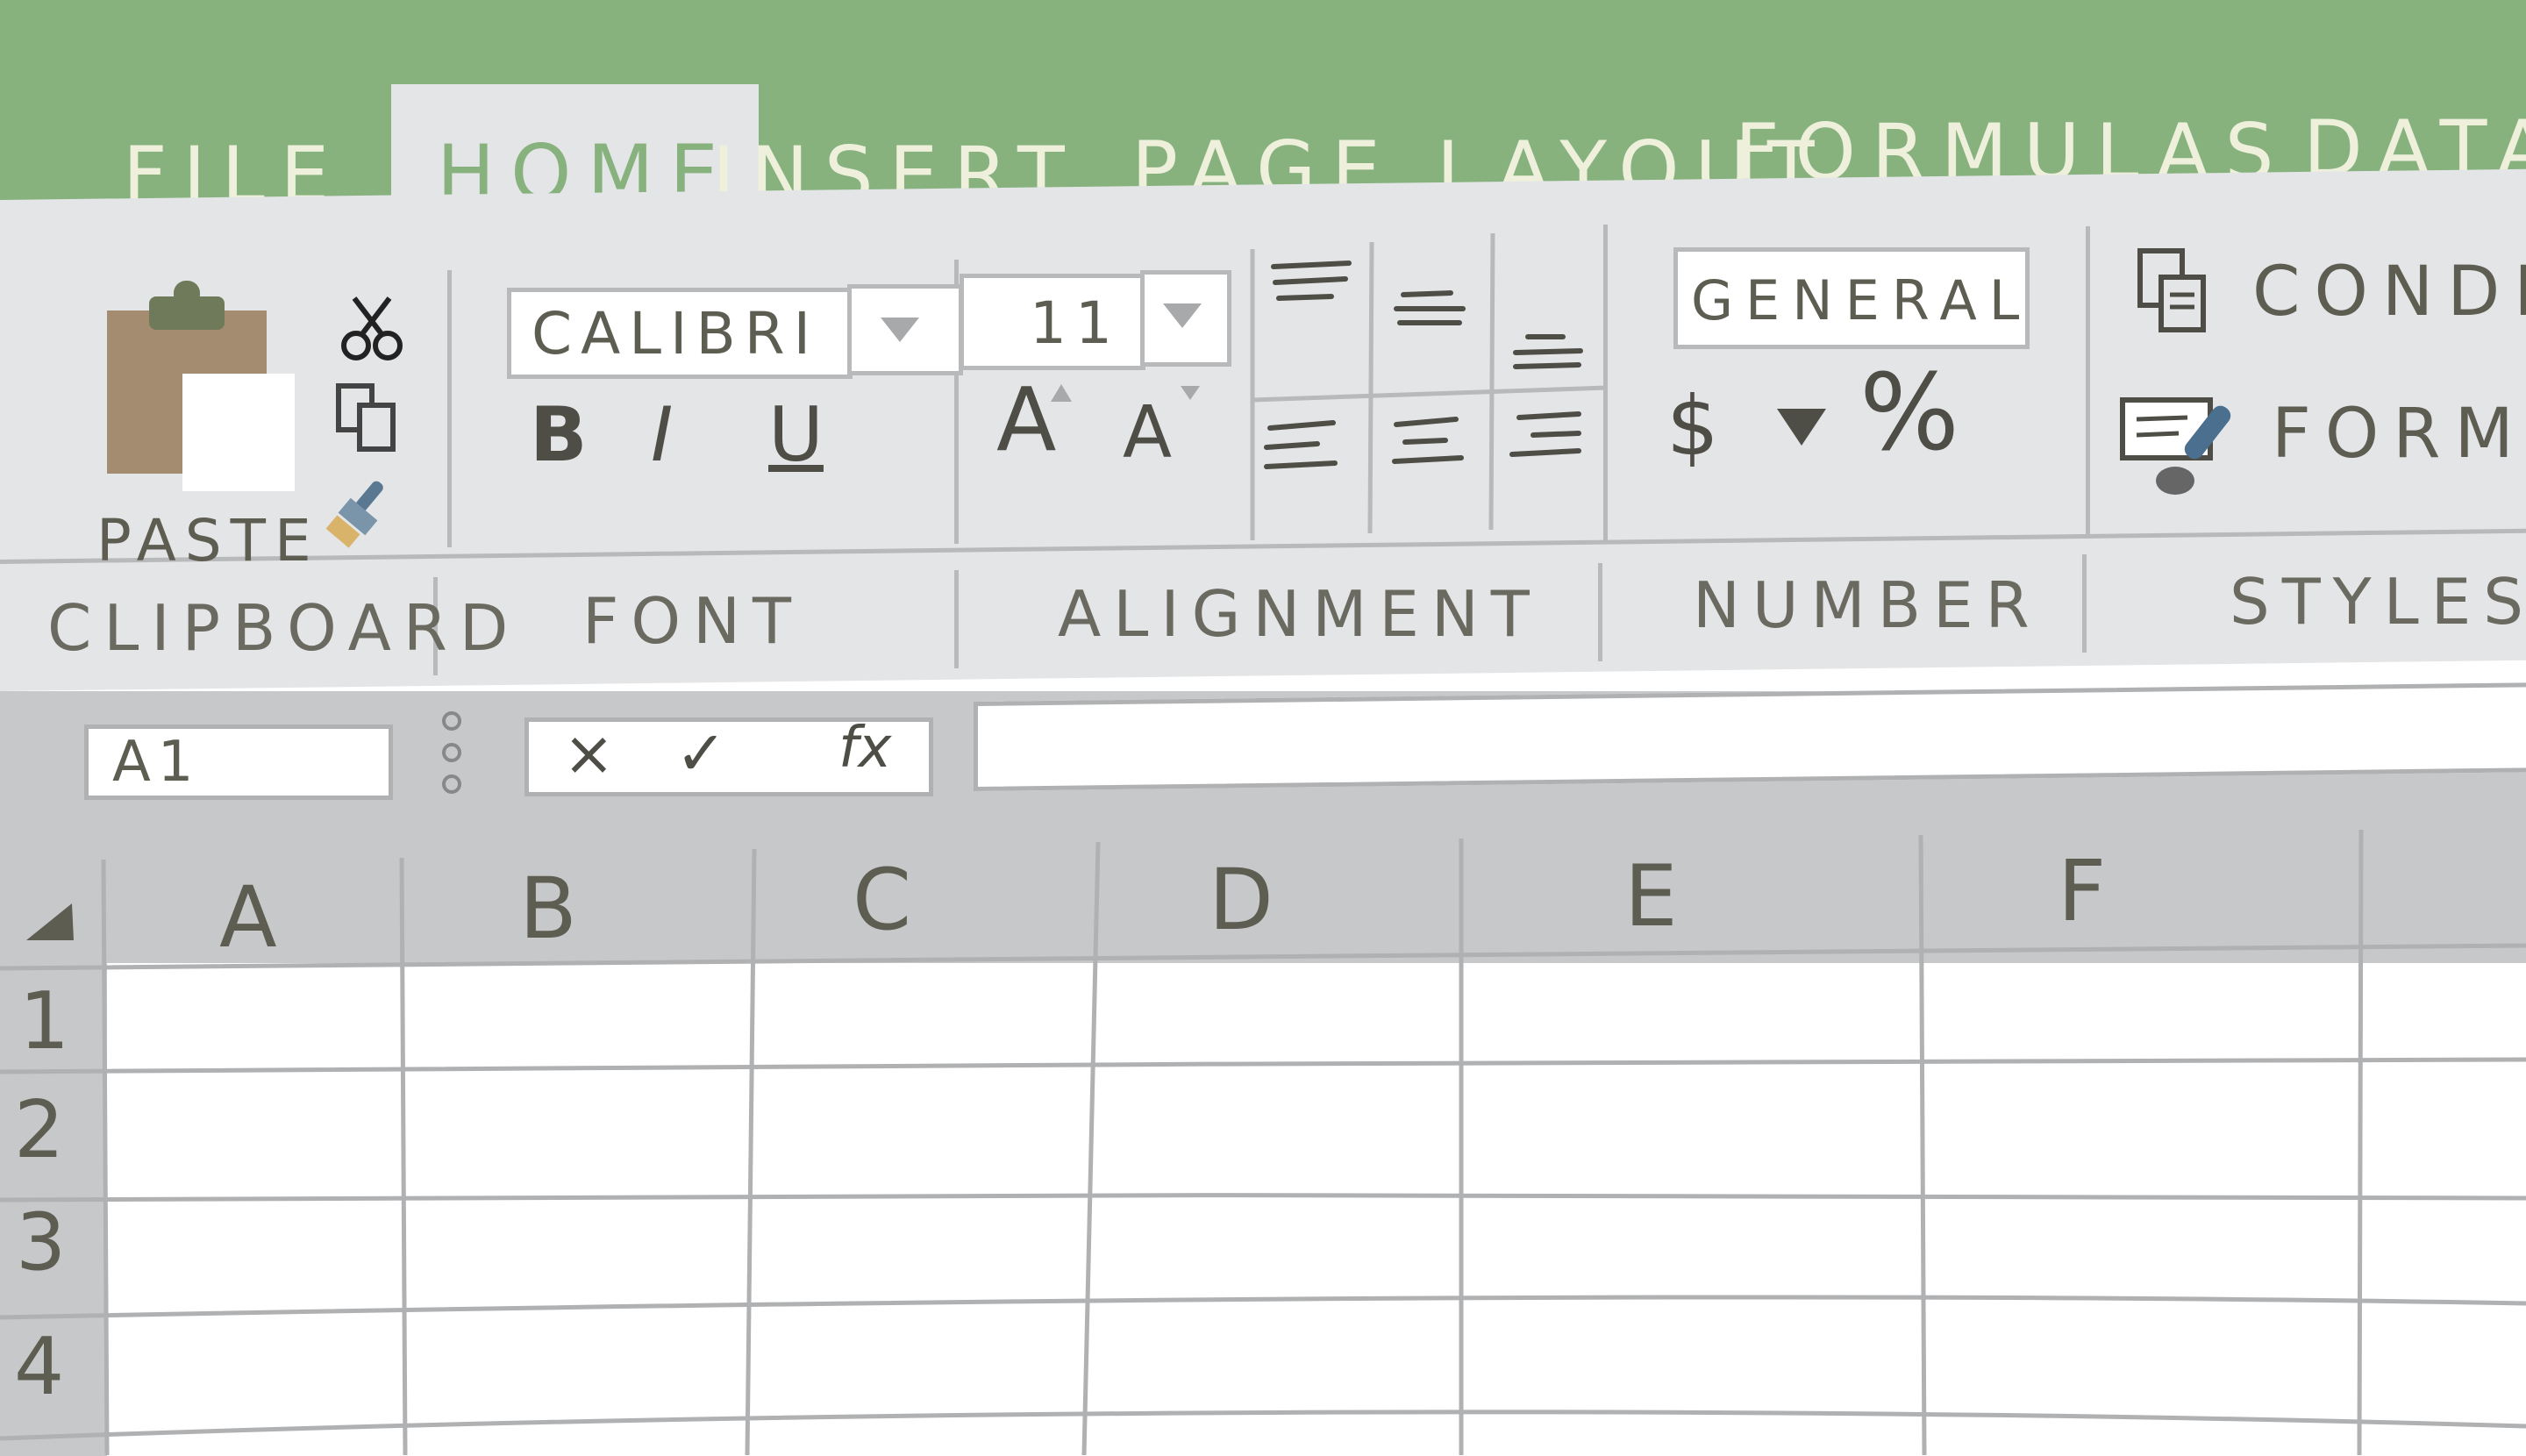  I want to click on row-header-2: 2, so click(39, 1130).